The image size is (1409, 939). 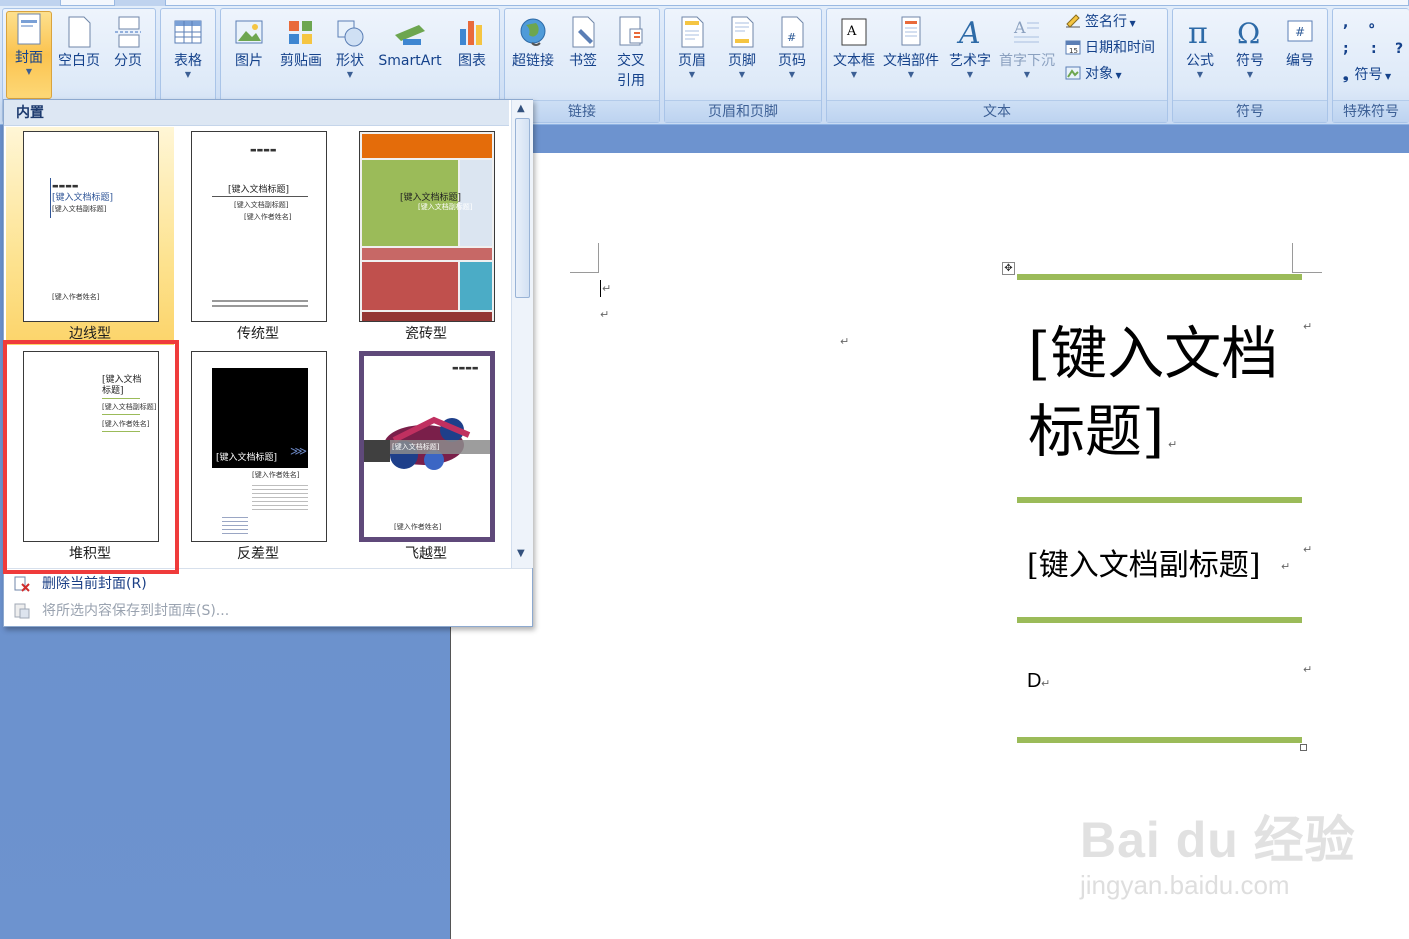 What do you see at coordinates (521, 108) in the screenshot?
I see `scroll-up-icon: ▲` at bounding box center [521, 108].